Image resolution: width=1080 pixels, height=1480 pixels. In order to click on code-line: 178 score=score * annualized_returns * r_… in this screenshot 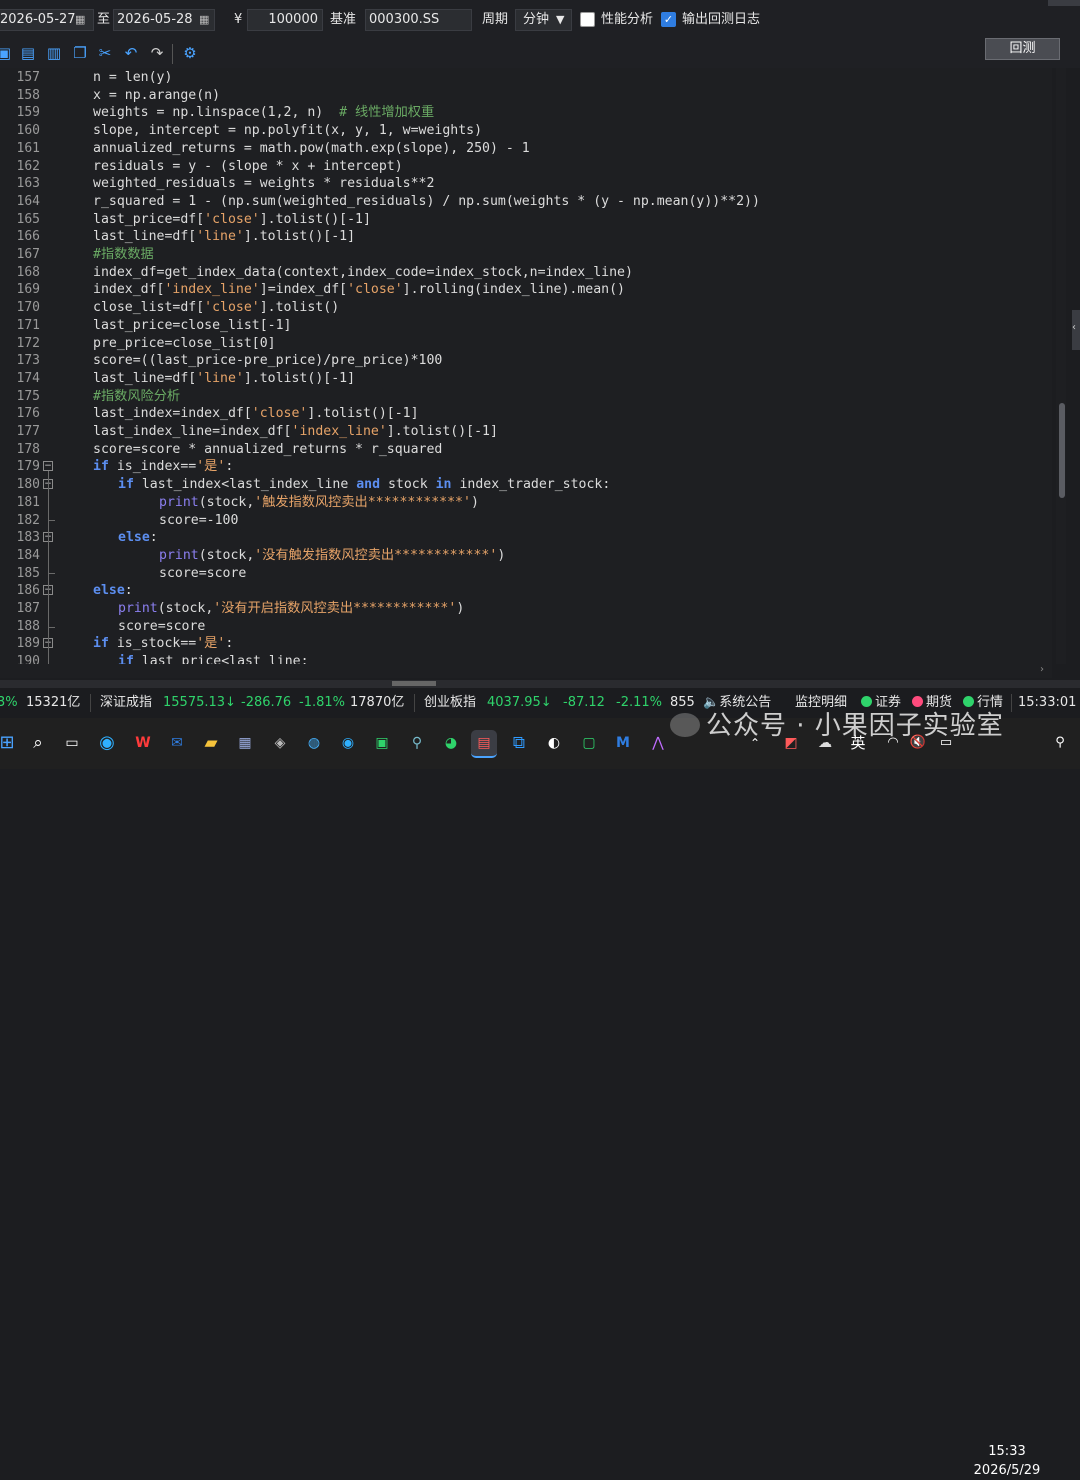, I will do `click(526, 450)`.